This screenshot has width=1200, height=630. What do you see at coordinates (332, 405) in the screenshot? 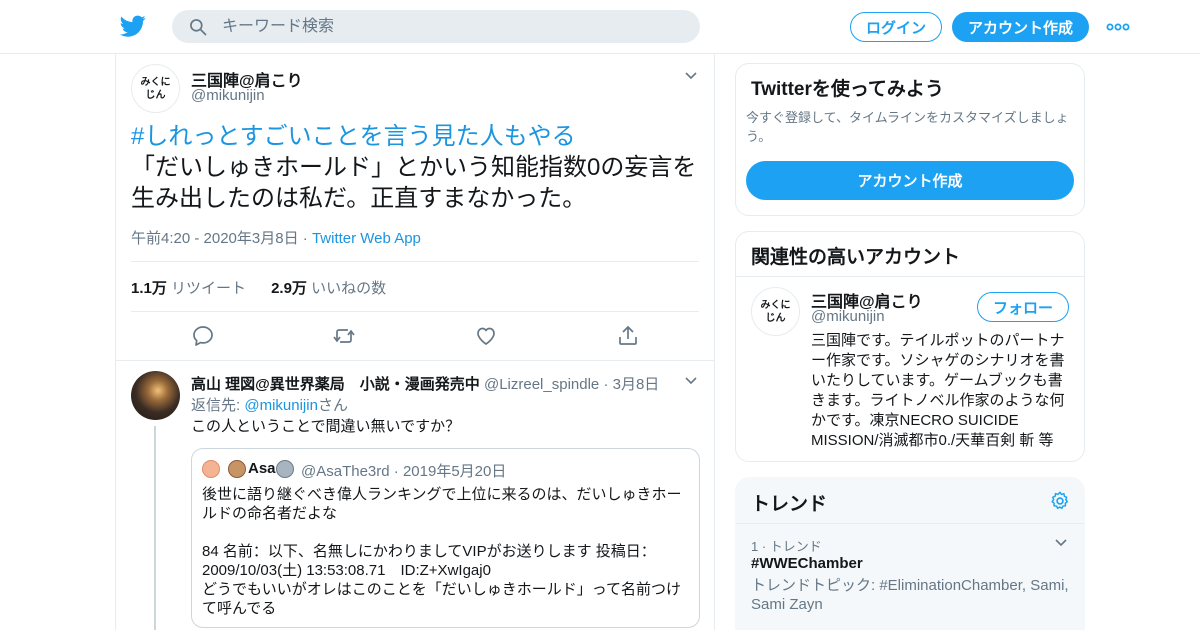
I see `reply-to-suffix: さん` at bounding box center [332, 405].